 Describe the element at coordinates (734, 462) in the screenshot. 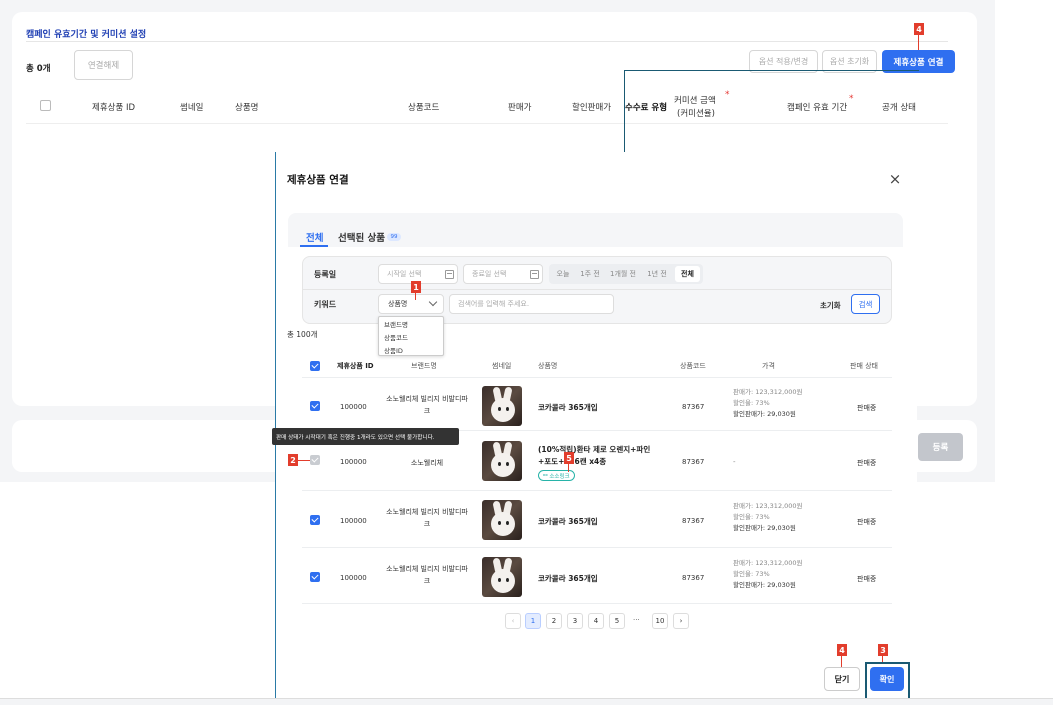

I see `row-price: -` at that location.